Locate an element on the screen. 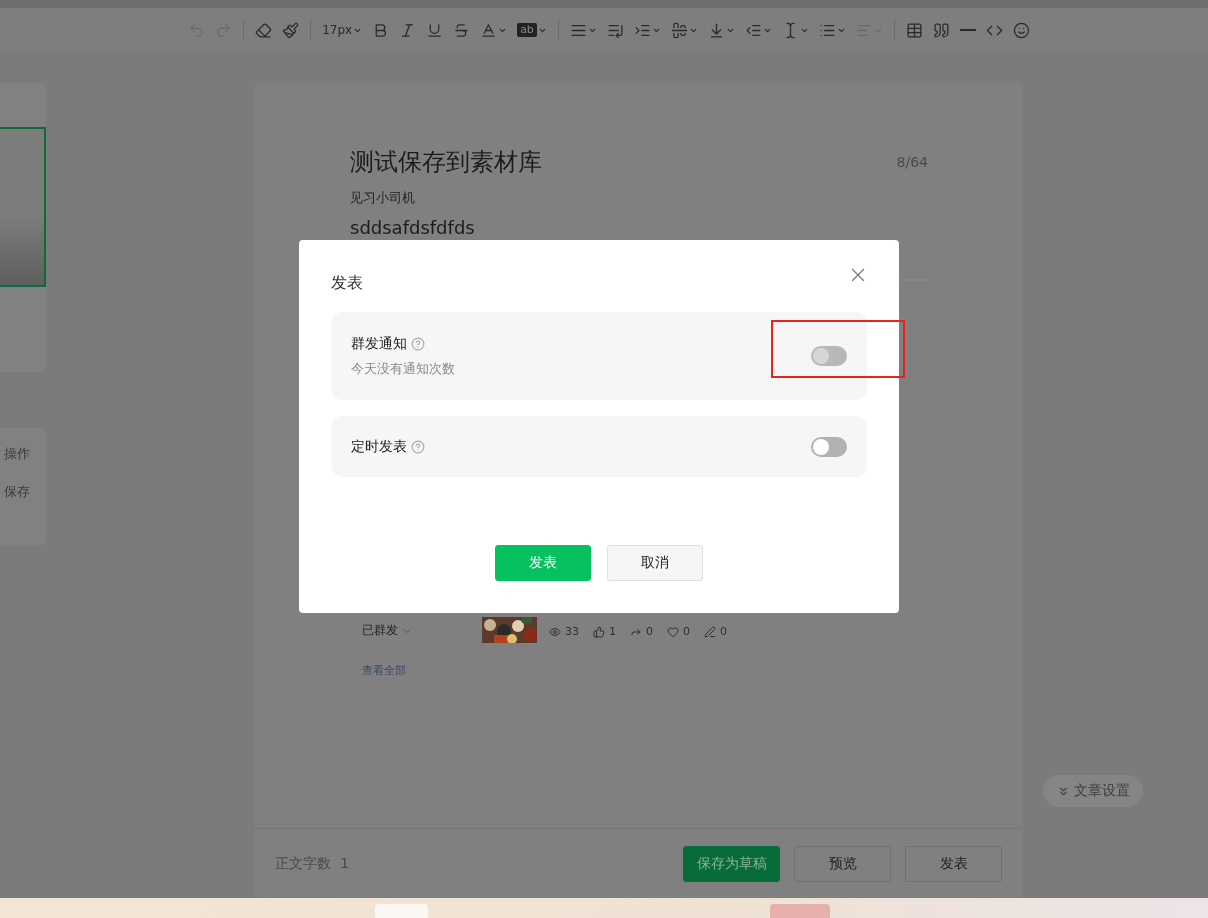 This screenshot has height=918, width=1208. view-all-link: 查看全部 is located at coordinates (384, 670).